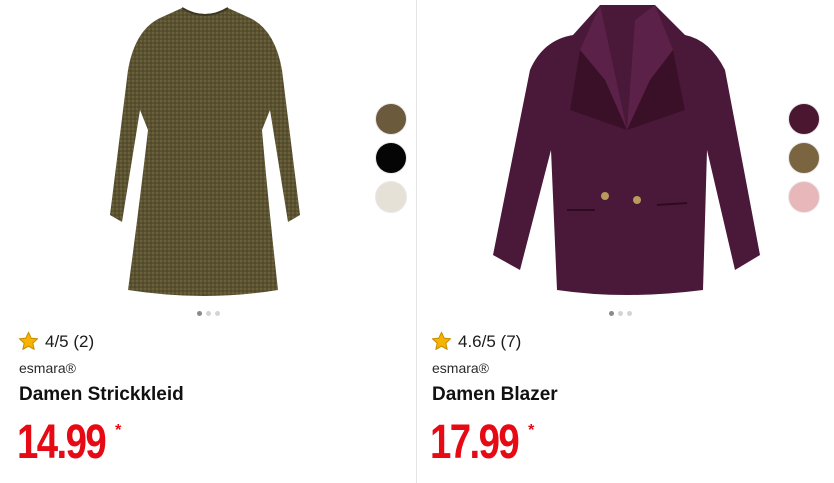  What do you see at coordinates (475, 442) in the screenshot?
I see `price-value: 17.99` at bounding box center [475, 442].